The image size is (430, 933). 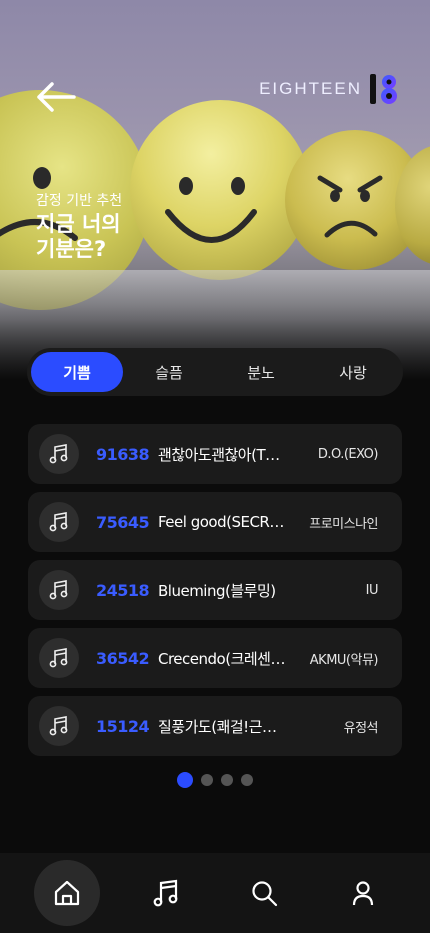 I want to click on arrow-left-icon, so click(x=56, y=97).